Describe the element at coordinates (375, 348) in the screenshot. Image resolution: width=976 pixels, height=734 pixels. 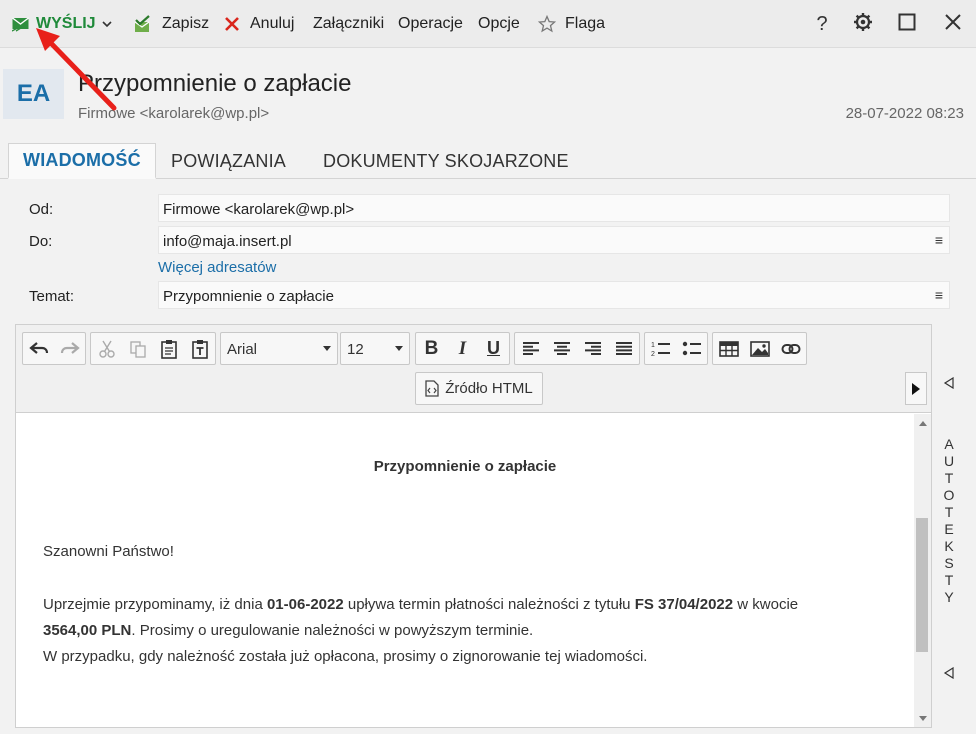
I see `font-size-select: 12` at that location.